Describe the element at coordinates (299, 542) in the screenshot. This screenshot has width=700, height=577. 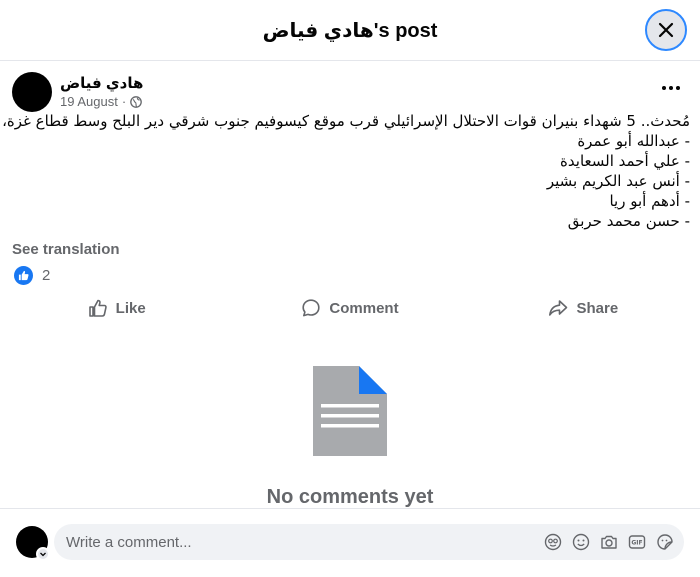
I see `comment-input` at that location.